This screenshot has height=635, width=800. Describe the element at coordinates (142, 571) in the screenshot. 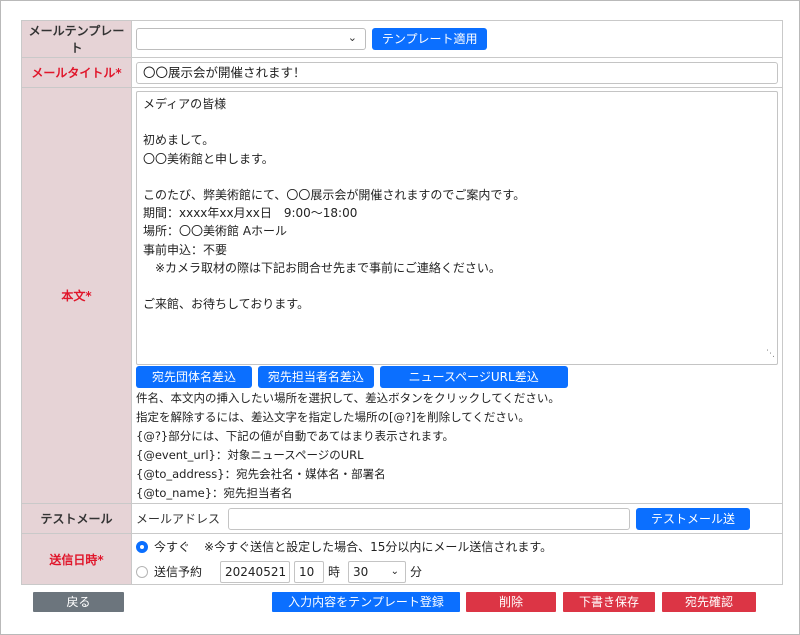

I see `send-scheduled-radio` at that location.